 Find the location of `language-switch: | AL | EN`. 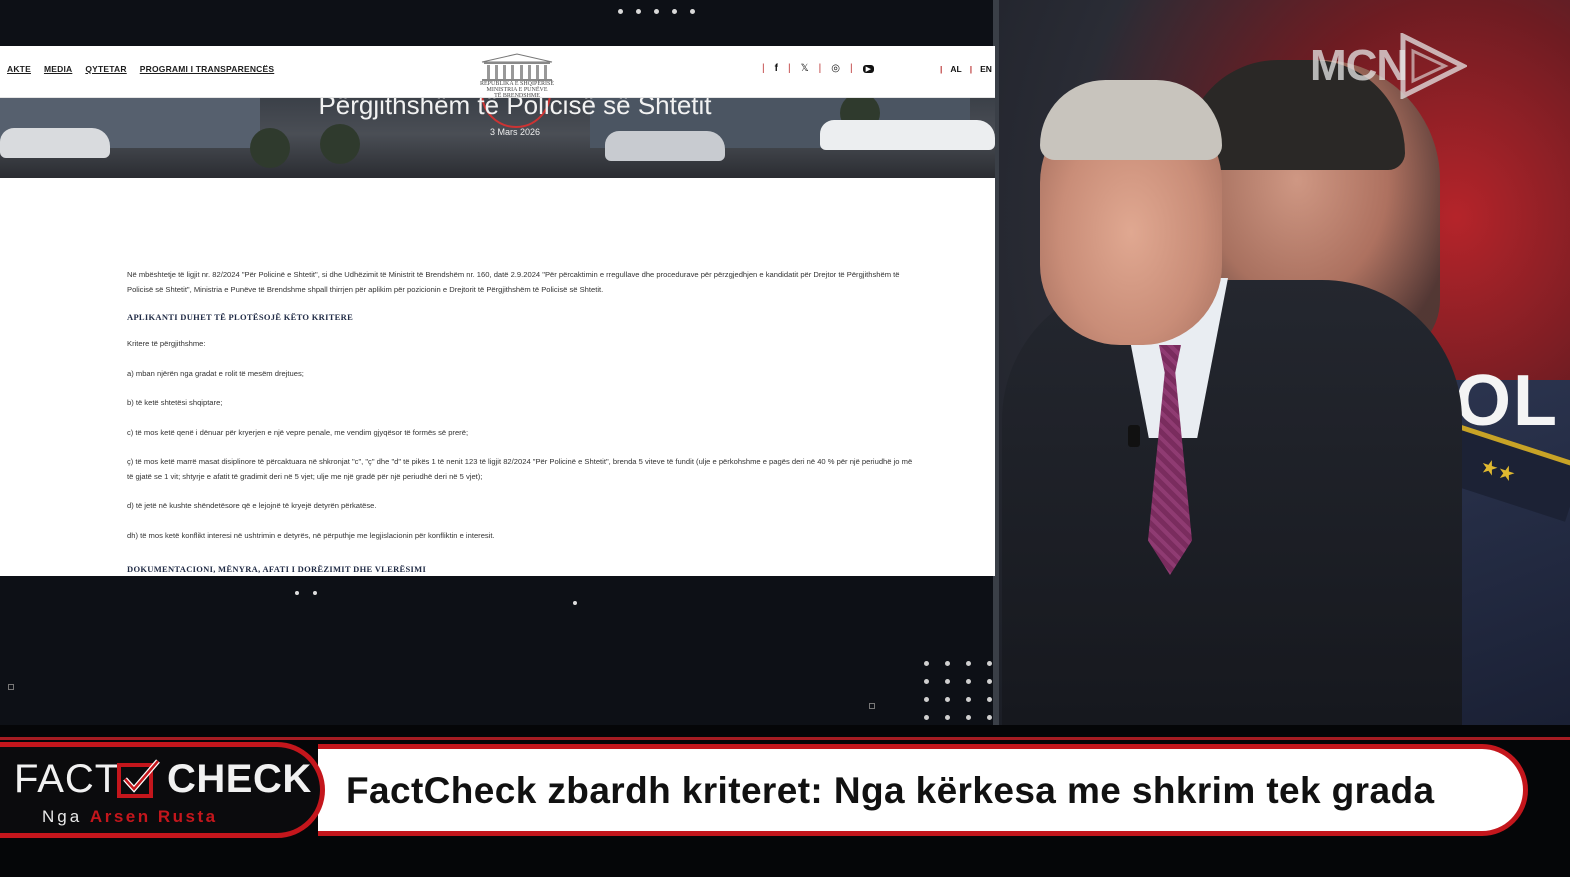

language-switch: | AL | EN is located at coordinates (966, 69).